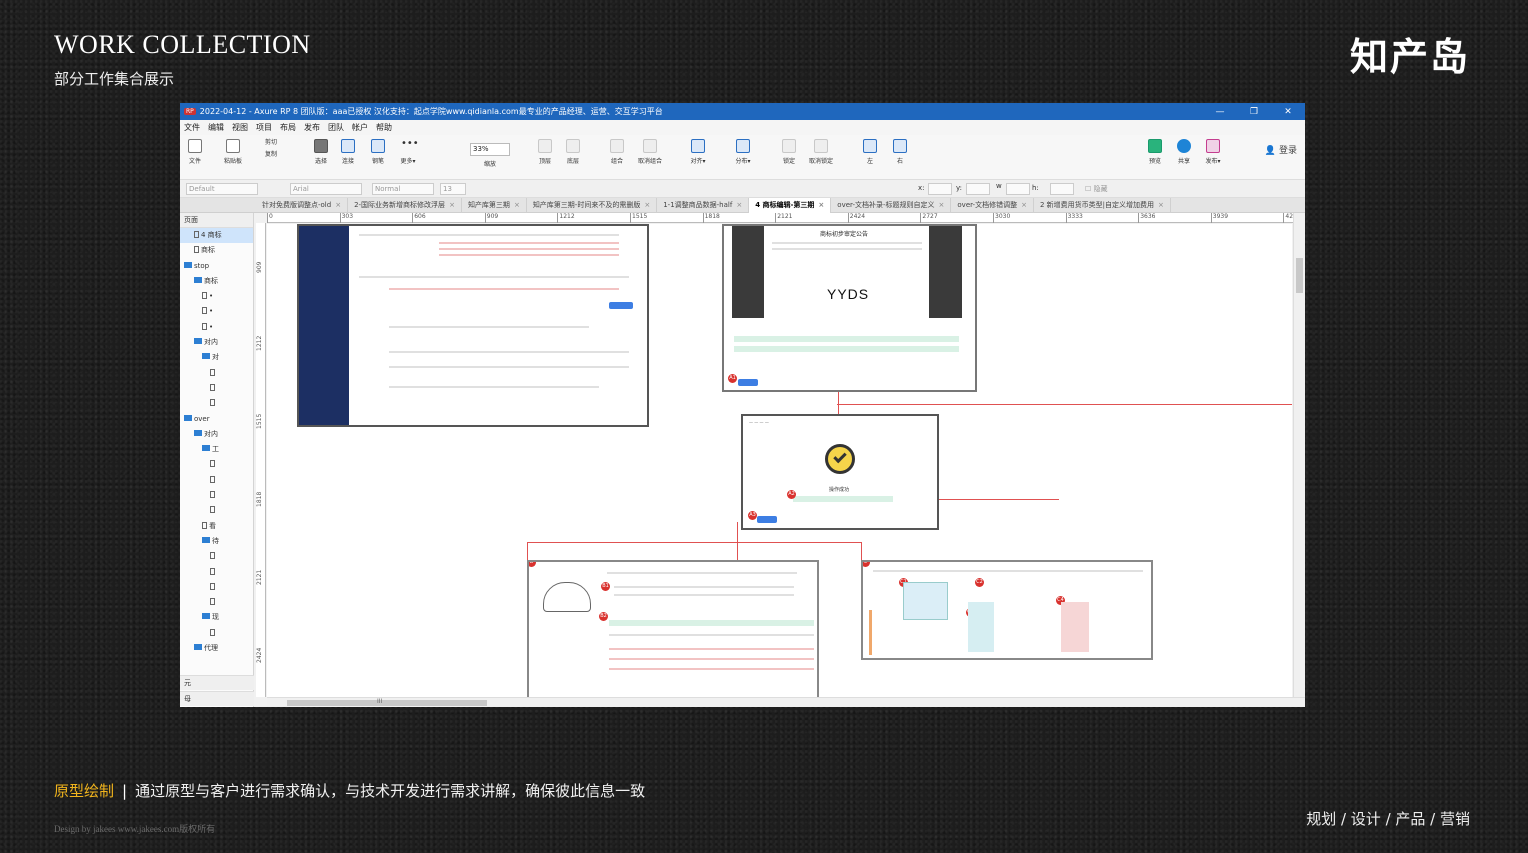  What do you see at coordinates (264, 127) in the screenshot?
I see `menu-project: 项目` at bounding box center [264, 127].